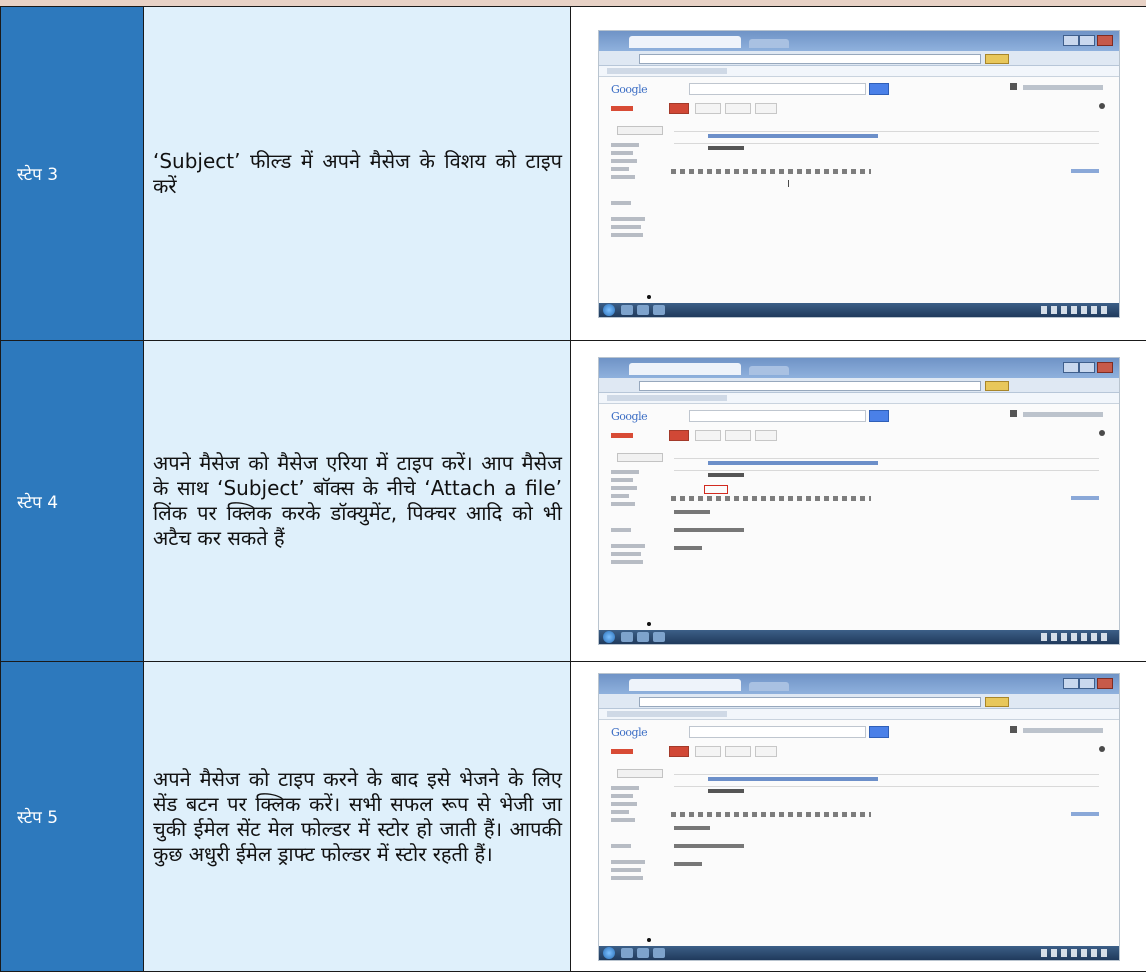 This screenshot has height=972, width=1146. I want to click on start-icon, so click(609, 953).